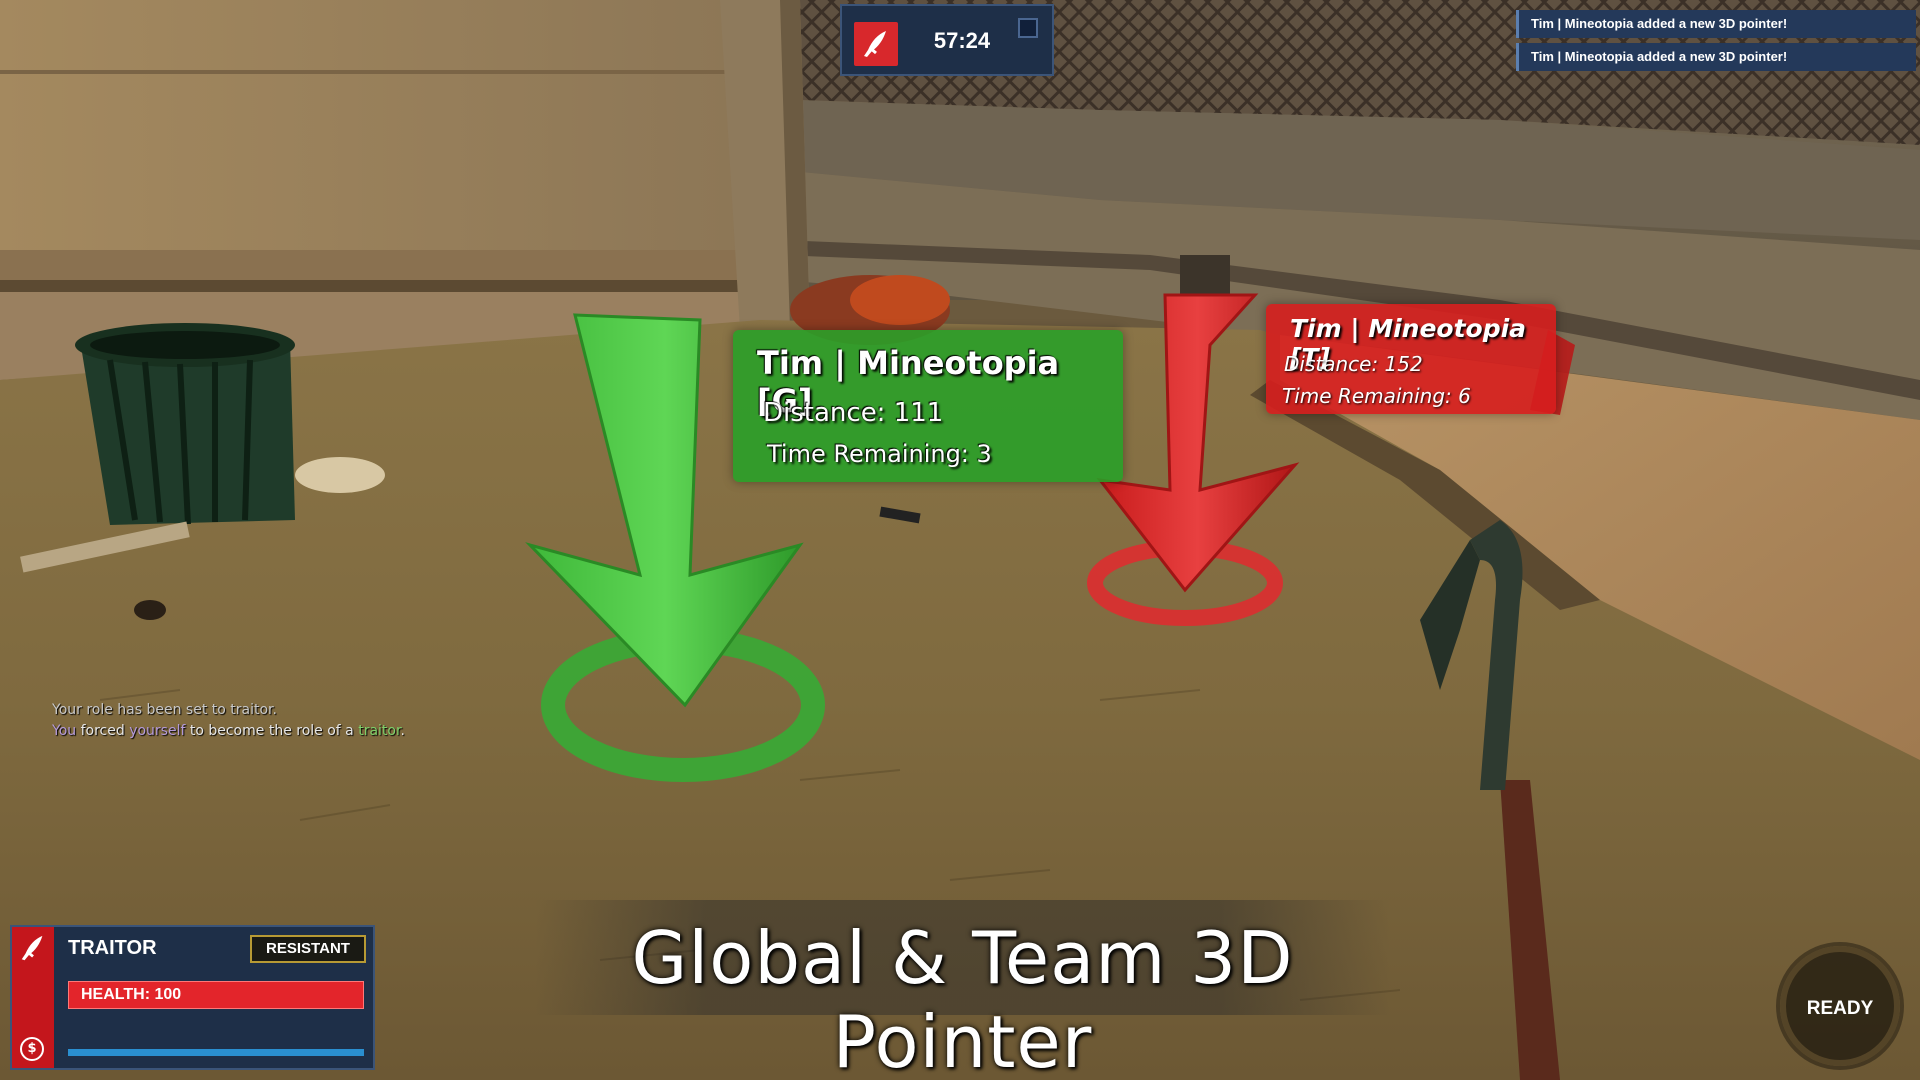  What do you see at coordinates (962, 998) in the screenshot?
I see `feature-title: Global & Team 3D Pointer` at bounding box center [962, 998].